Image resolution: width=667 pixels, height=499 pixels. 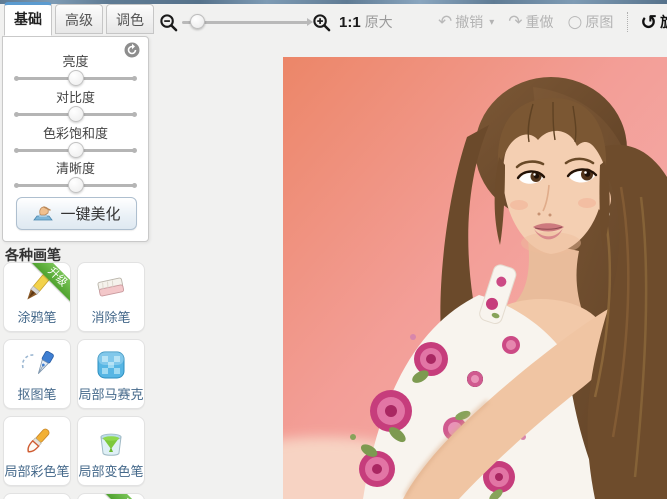 I want to click on paint-brush-icon, so click(x=37, y=442).